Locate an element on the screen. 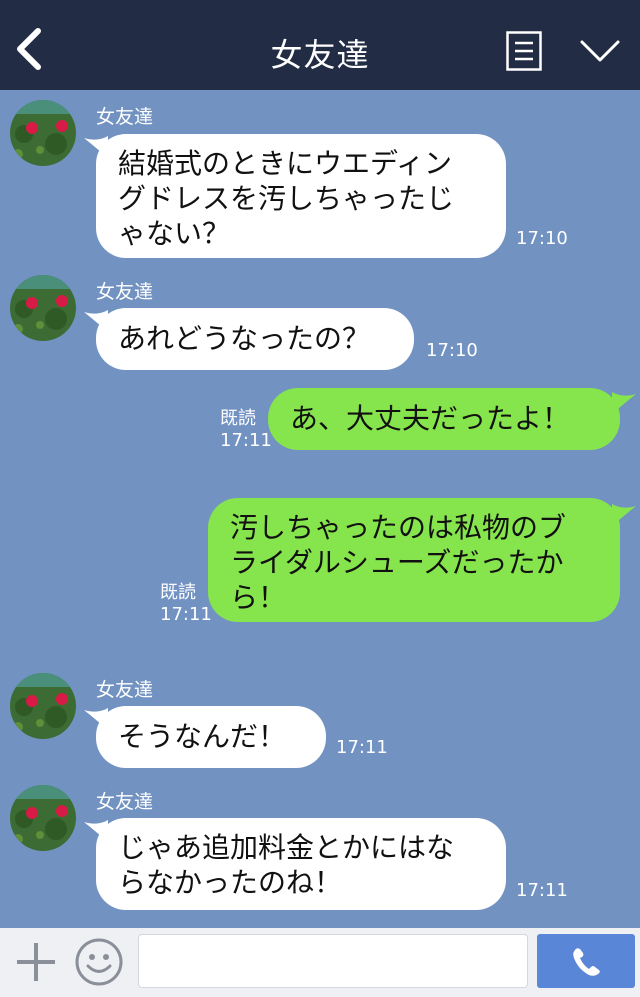  chat-title: 女友達 is located at coordinates (320, 55).